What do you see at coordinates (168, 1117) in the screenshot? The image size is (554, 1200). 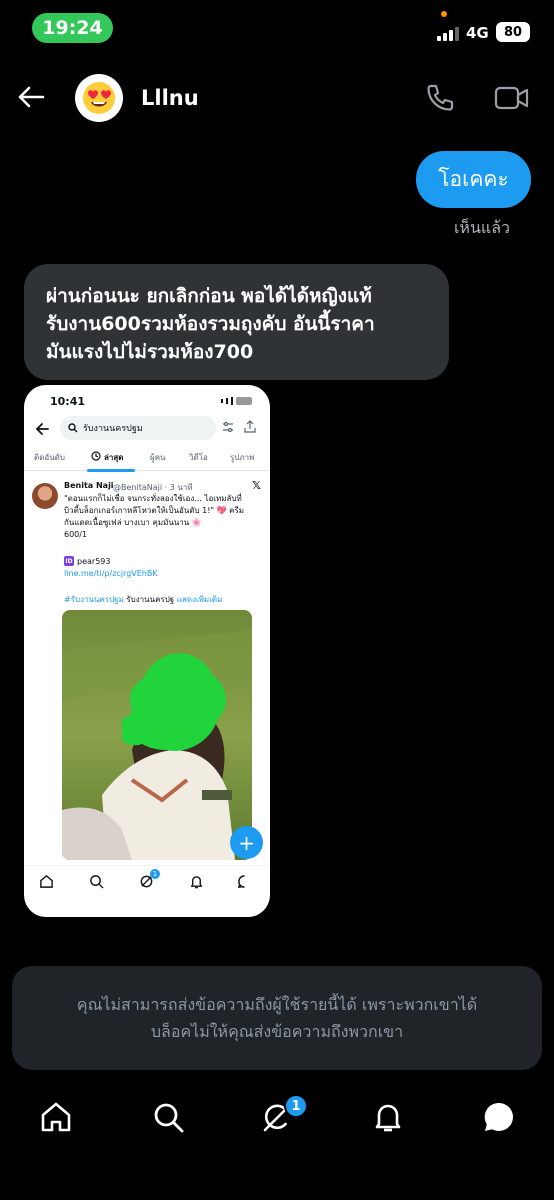 I see `search-icon` at bounding box center [168, 1117].